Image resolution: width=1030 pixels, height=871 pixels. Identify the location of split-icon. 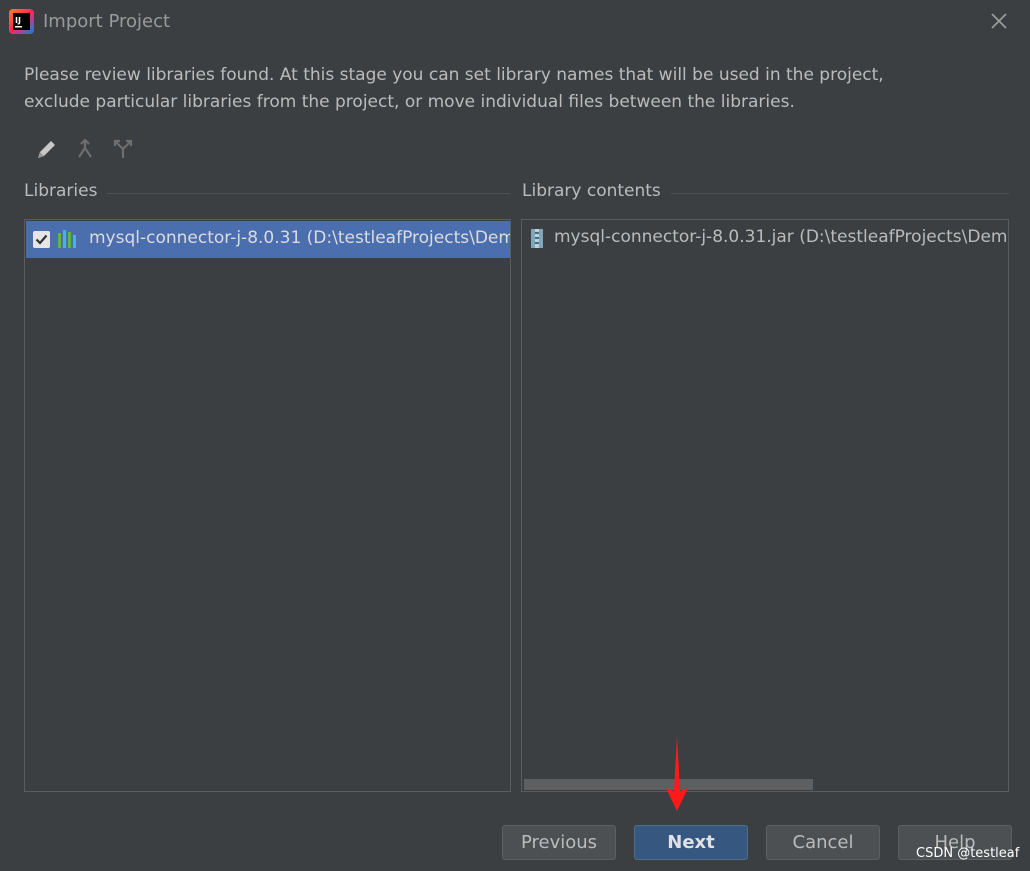
(123, 149).